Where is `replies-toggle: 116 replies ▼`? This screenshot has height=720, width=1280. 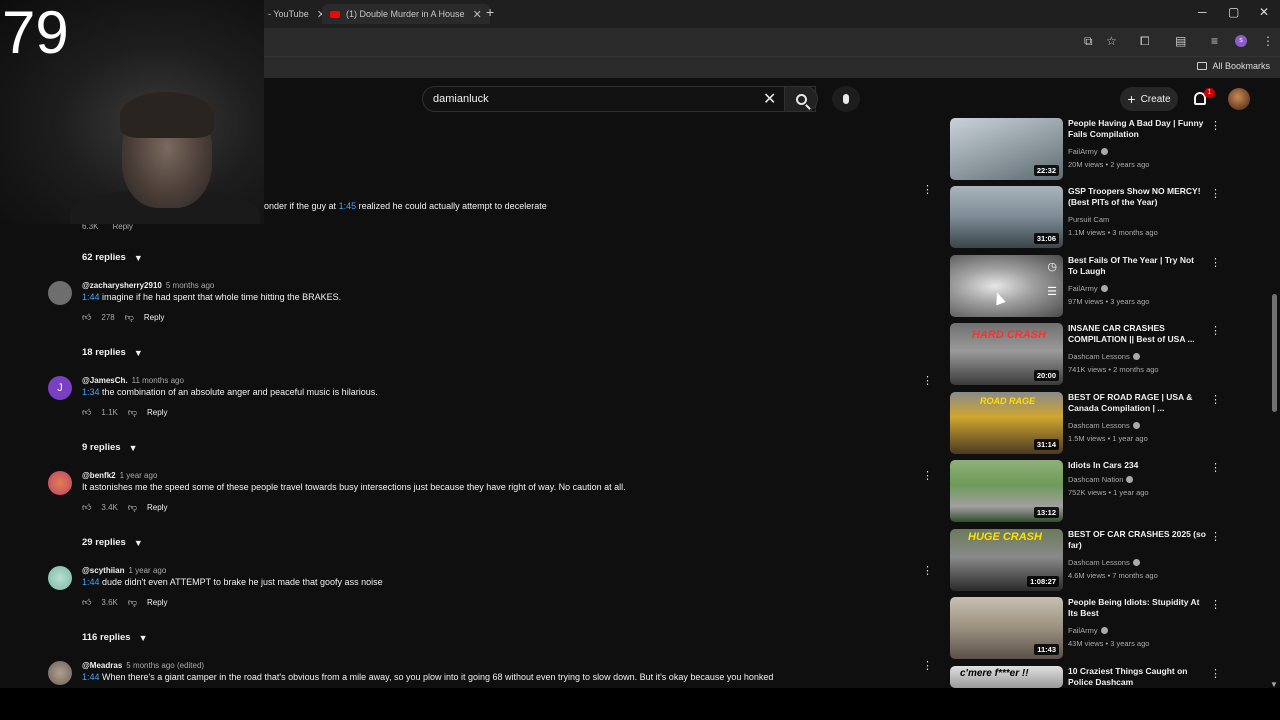 replies-toggle: 116 replies ▼ is located at coordinates (115, 637).